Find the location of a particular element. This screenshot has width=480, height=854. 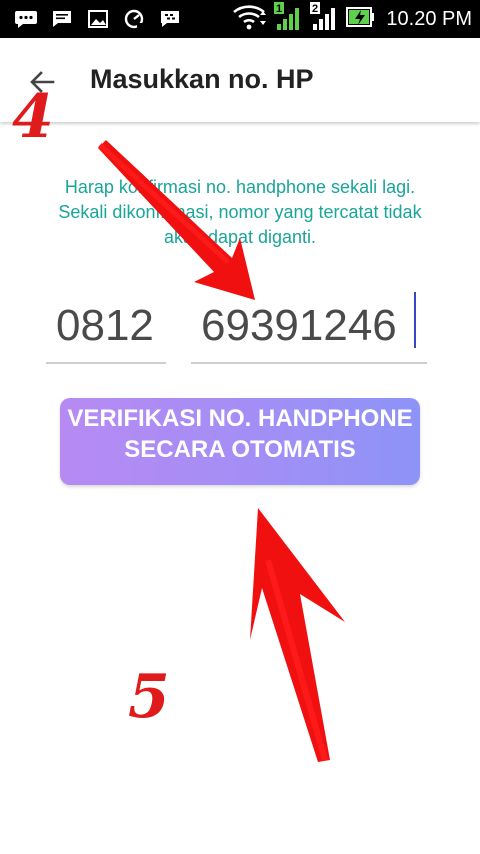

app-bar: Masukkan no. HP is located at coordinates (240, 80).